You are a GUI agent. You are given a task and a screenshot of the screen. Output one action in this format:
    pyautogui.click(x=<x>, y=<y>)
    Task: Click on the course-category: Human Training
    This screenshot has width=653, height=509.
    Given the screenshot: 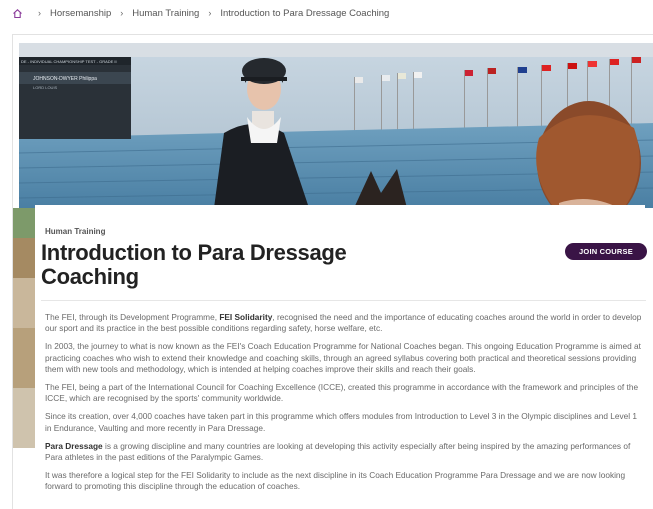 What is the action you would take?
    pyautogui.click(x=75, y=231)
    